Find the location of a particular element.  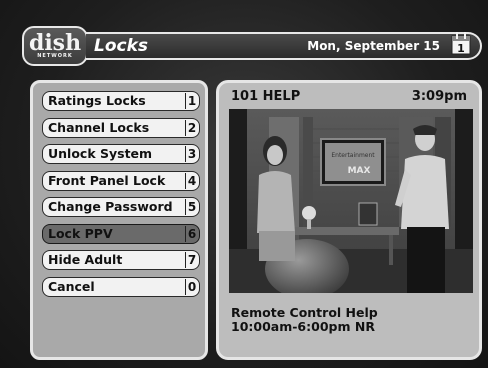

menu-item-key: 0 is located at coordinates (191, 286).